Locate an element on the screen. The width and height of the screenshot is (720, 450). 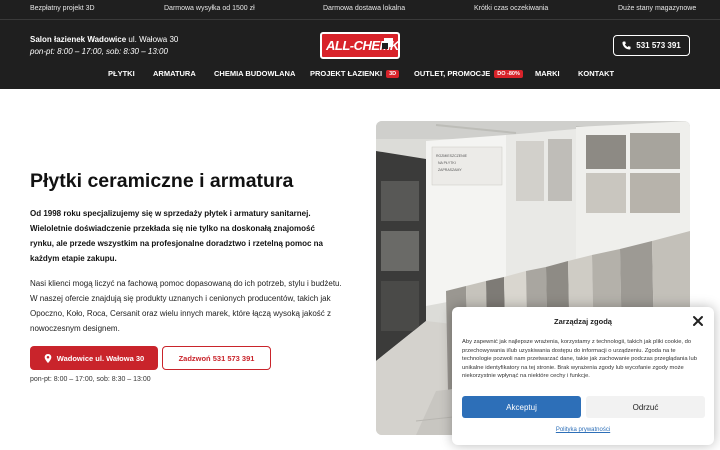
call-button-label: Zadzwoń 531 573 391 is located at coordinates (216, 358).